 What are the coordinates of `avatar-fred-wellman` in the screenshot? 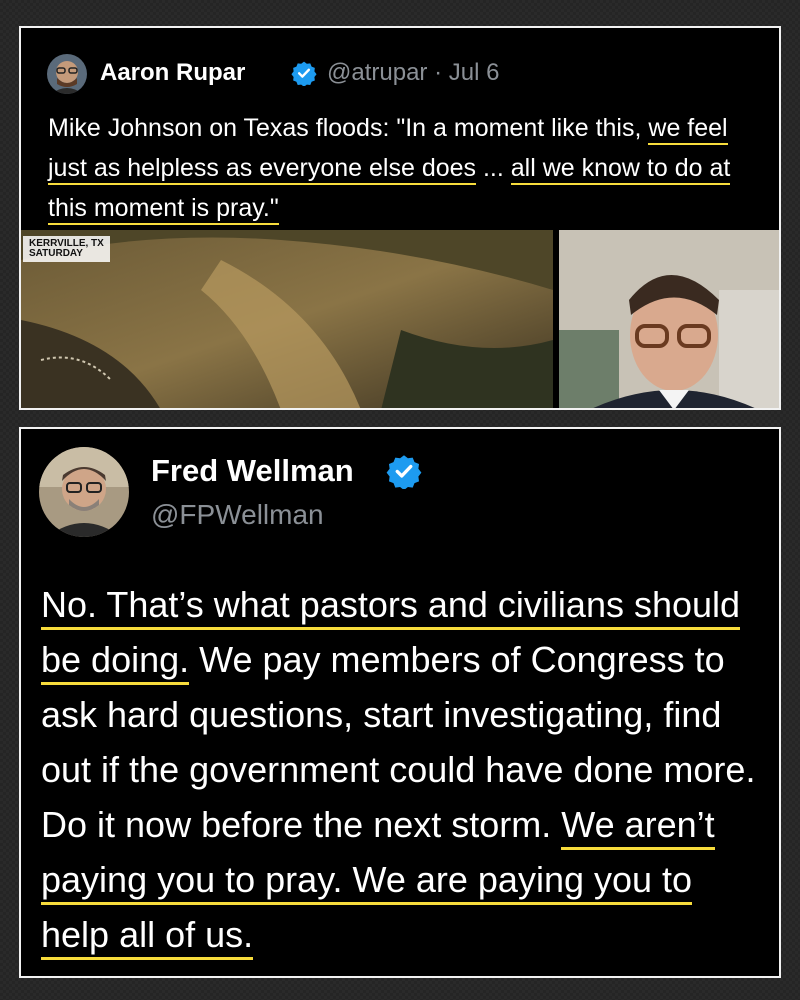 It's located at (84, 492).